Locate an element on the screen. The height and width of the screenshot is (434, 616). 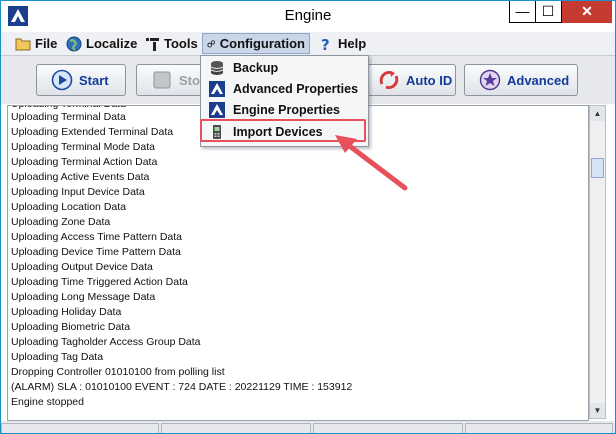
status-bar is located at coordinates (308, 427).